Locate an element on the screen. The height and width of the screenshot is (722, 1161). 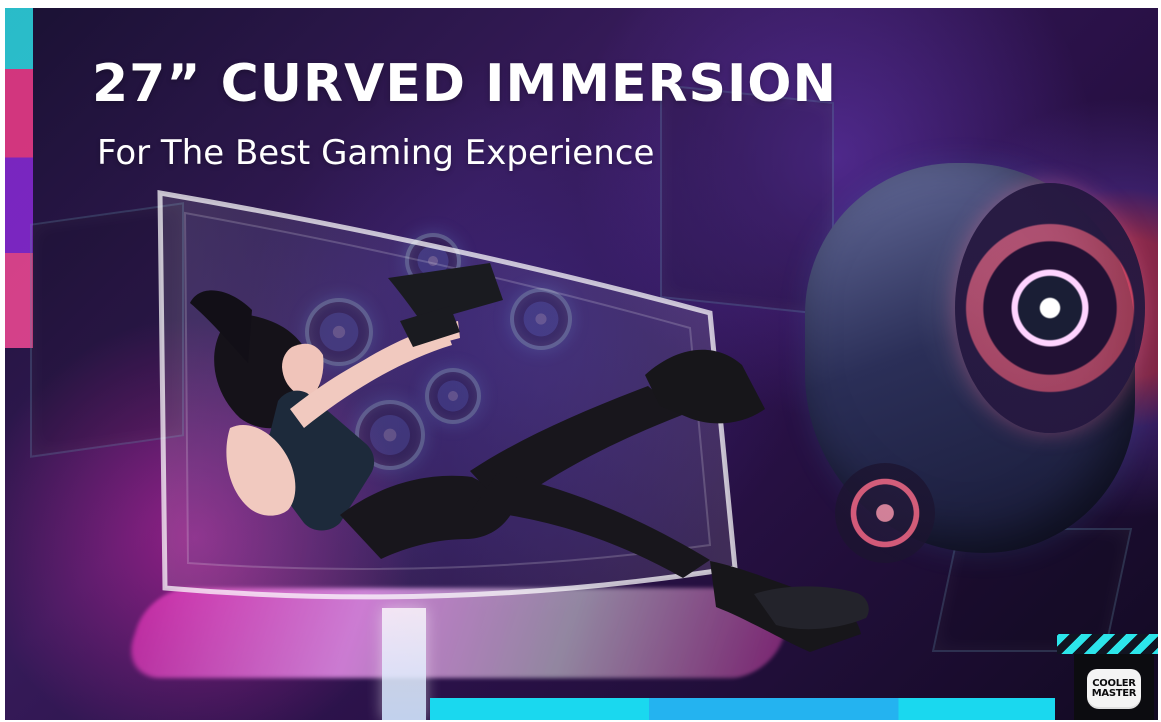
cooler-master-logo: COOLER MASTER is located at coordinates (1114, 689).